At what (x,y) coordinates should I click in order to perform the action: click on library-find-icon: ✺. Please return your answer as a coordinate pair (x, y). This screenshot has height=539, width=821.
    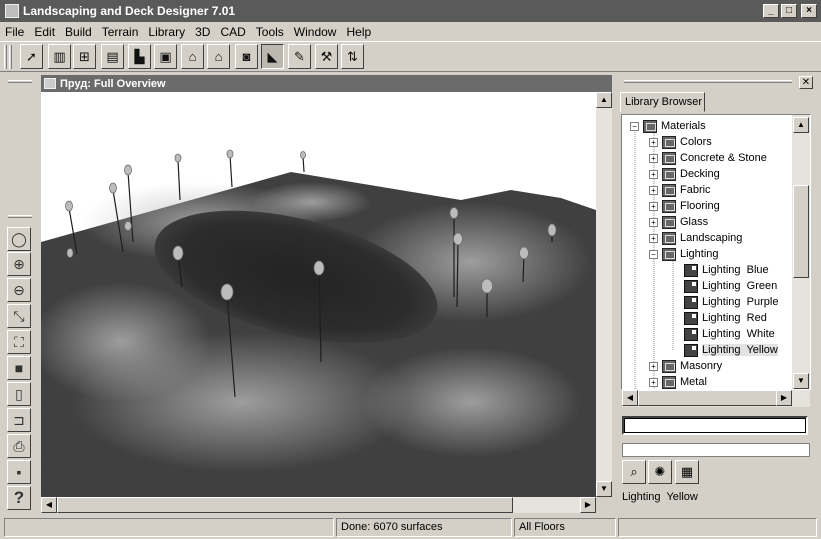
    Looking at the image, I should click on (660, 472).